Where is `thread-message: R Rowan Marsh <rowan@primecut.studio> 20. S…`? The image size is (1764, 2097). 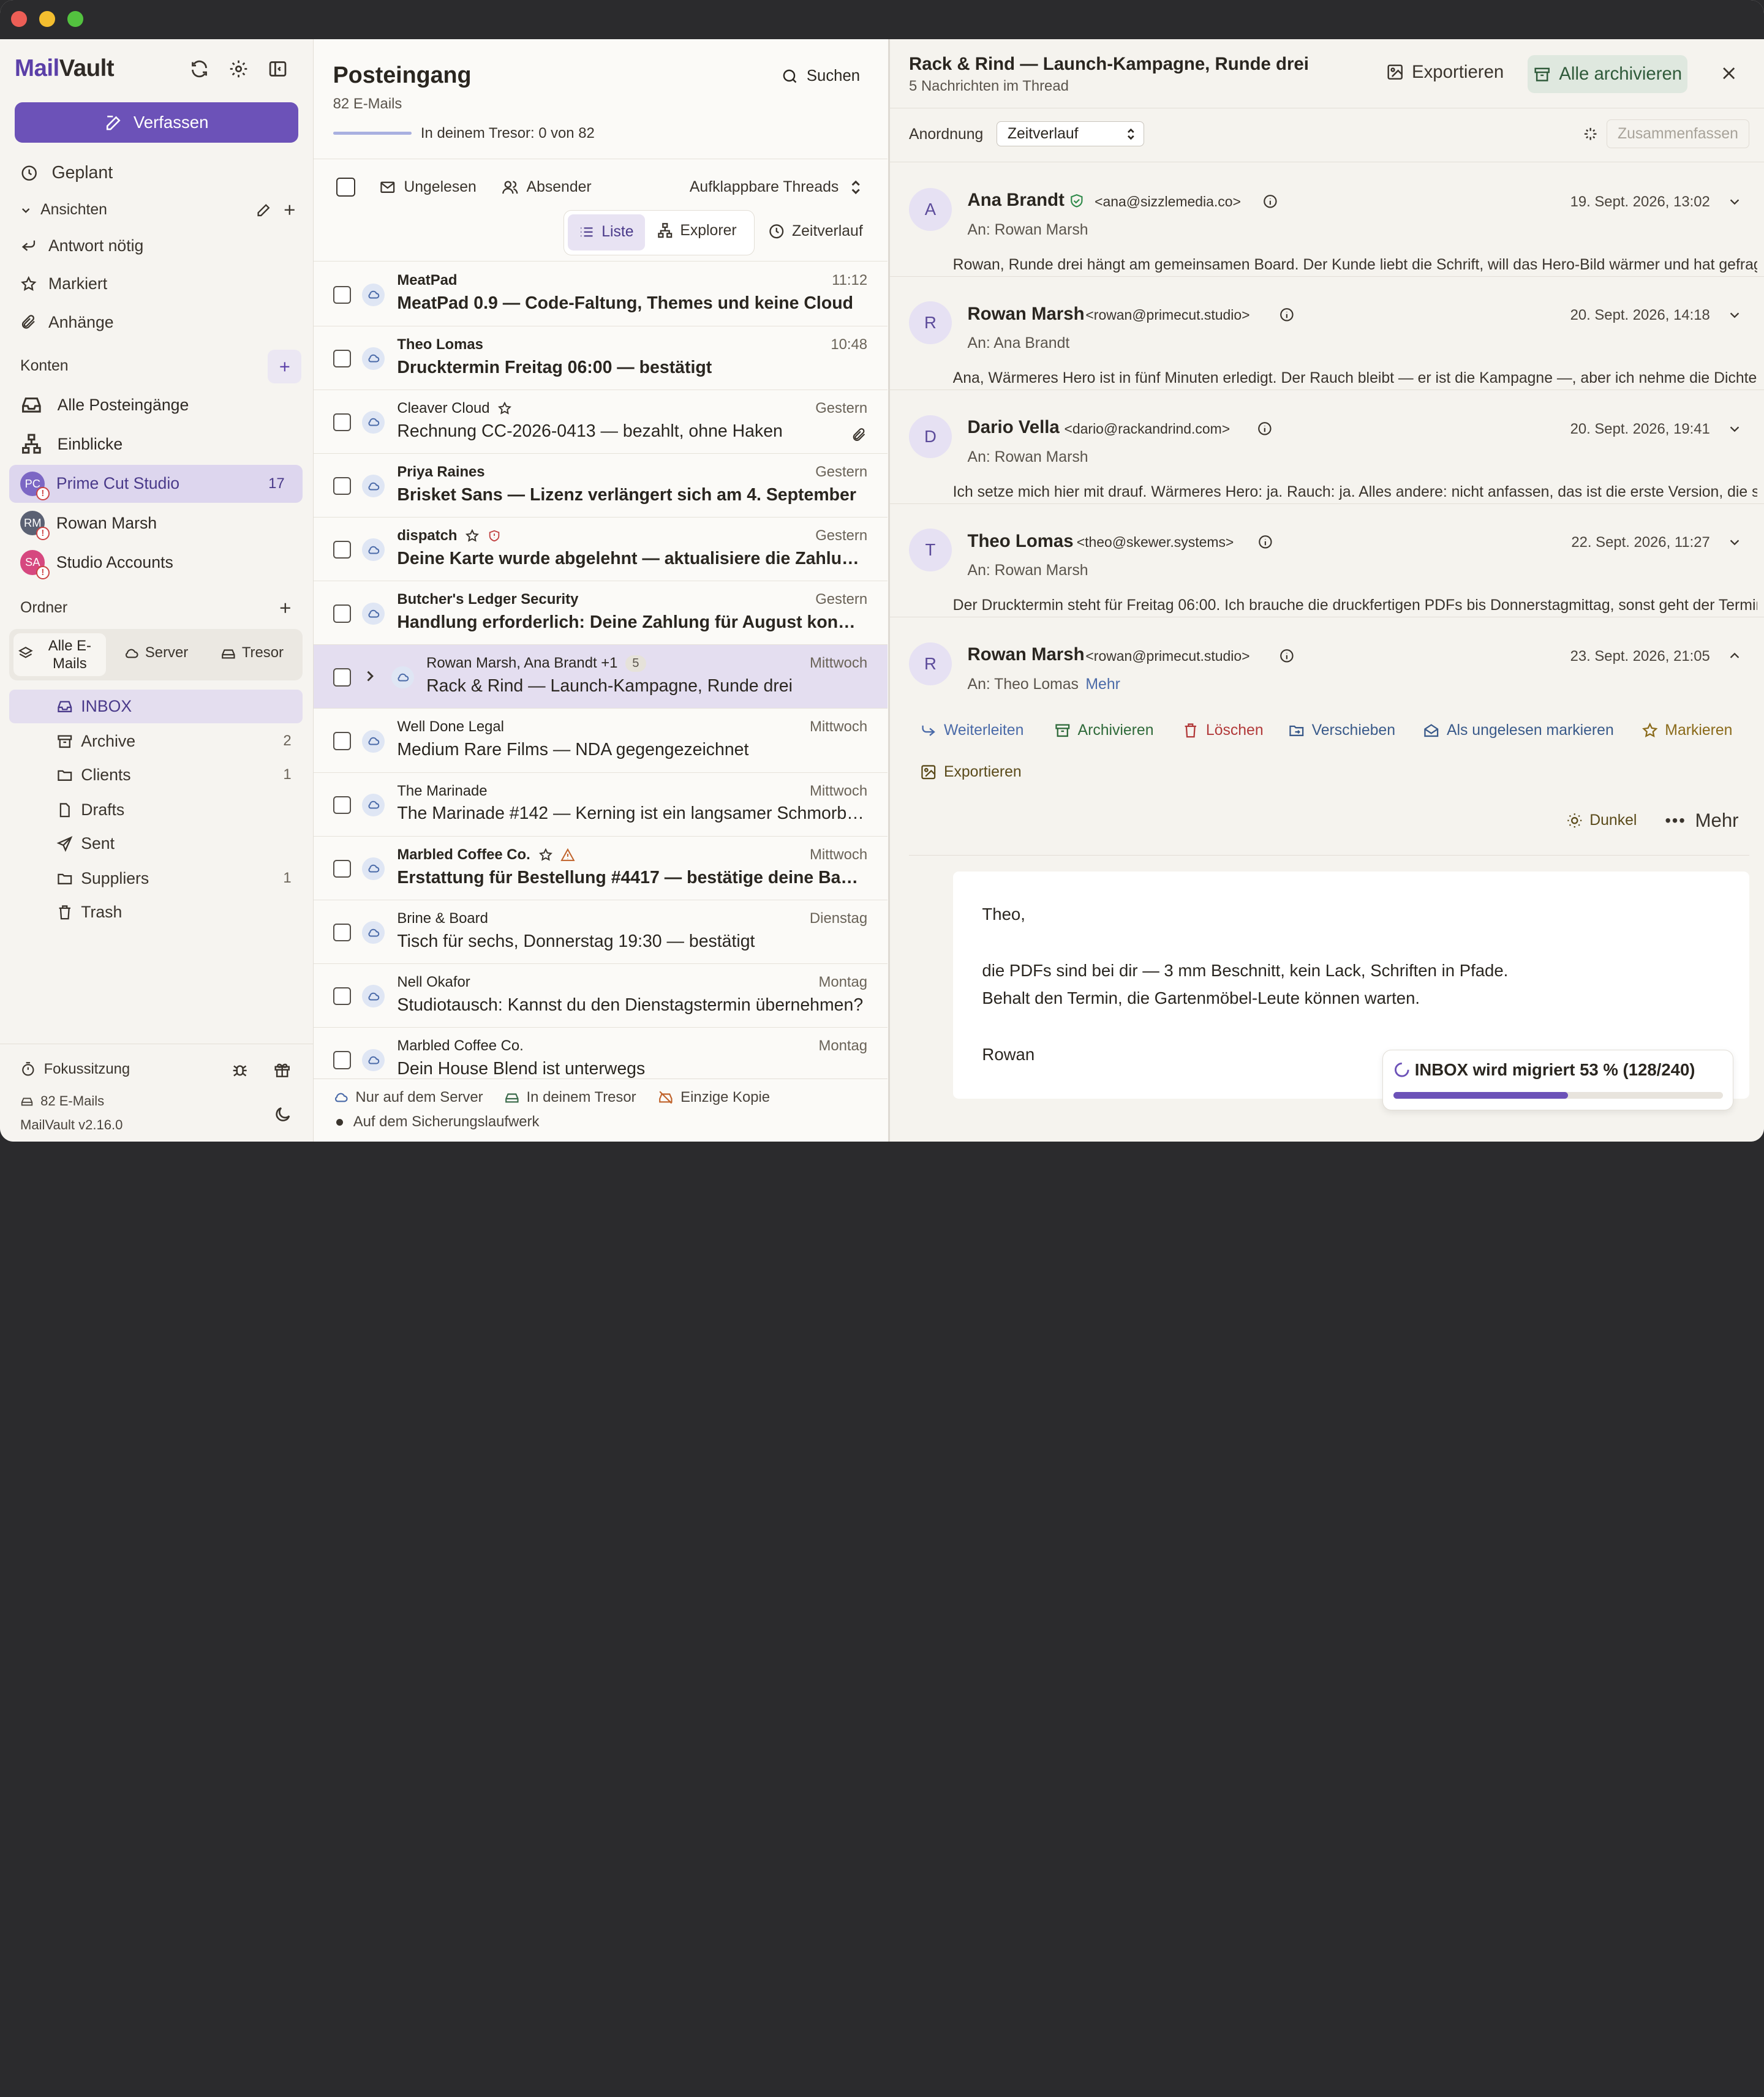
thread-message: R Rowan Marsh <rowan@primecut.studio> 20. S… is located at coordinates (1327, 334).